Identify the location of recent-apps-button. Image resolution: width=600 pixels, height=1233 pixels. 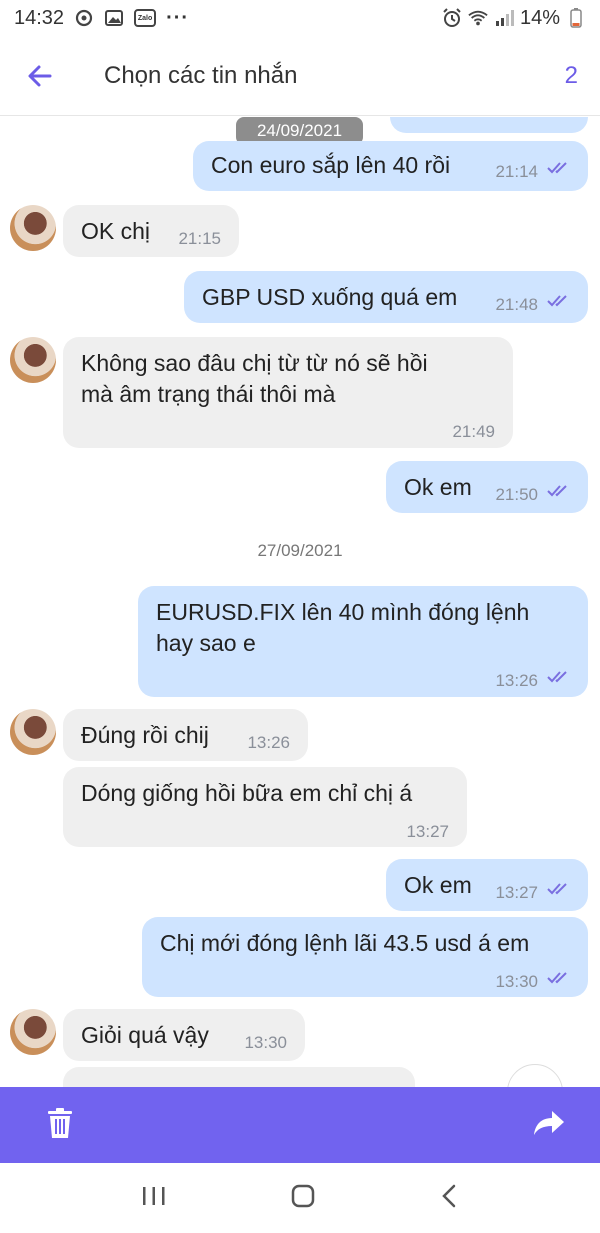
(154, 1198).